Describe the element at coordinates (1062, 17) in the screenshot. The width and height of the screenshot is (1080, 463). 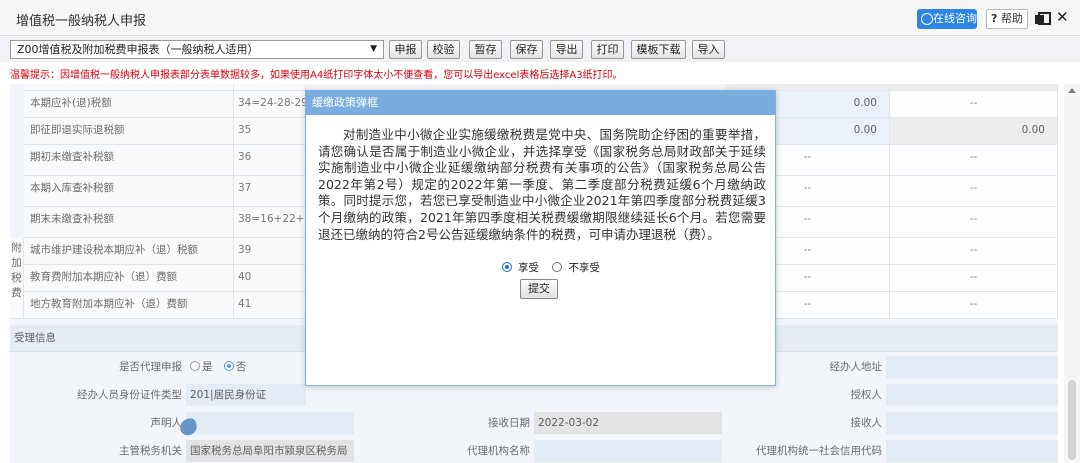
I see `close-icon: ✕` at that location.